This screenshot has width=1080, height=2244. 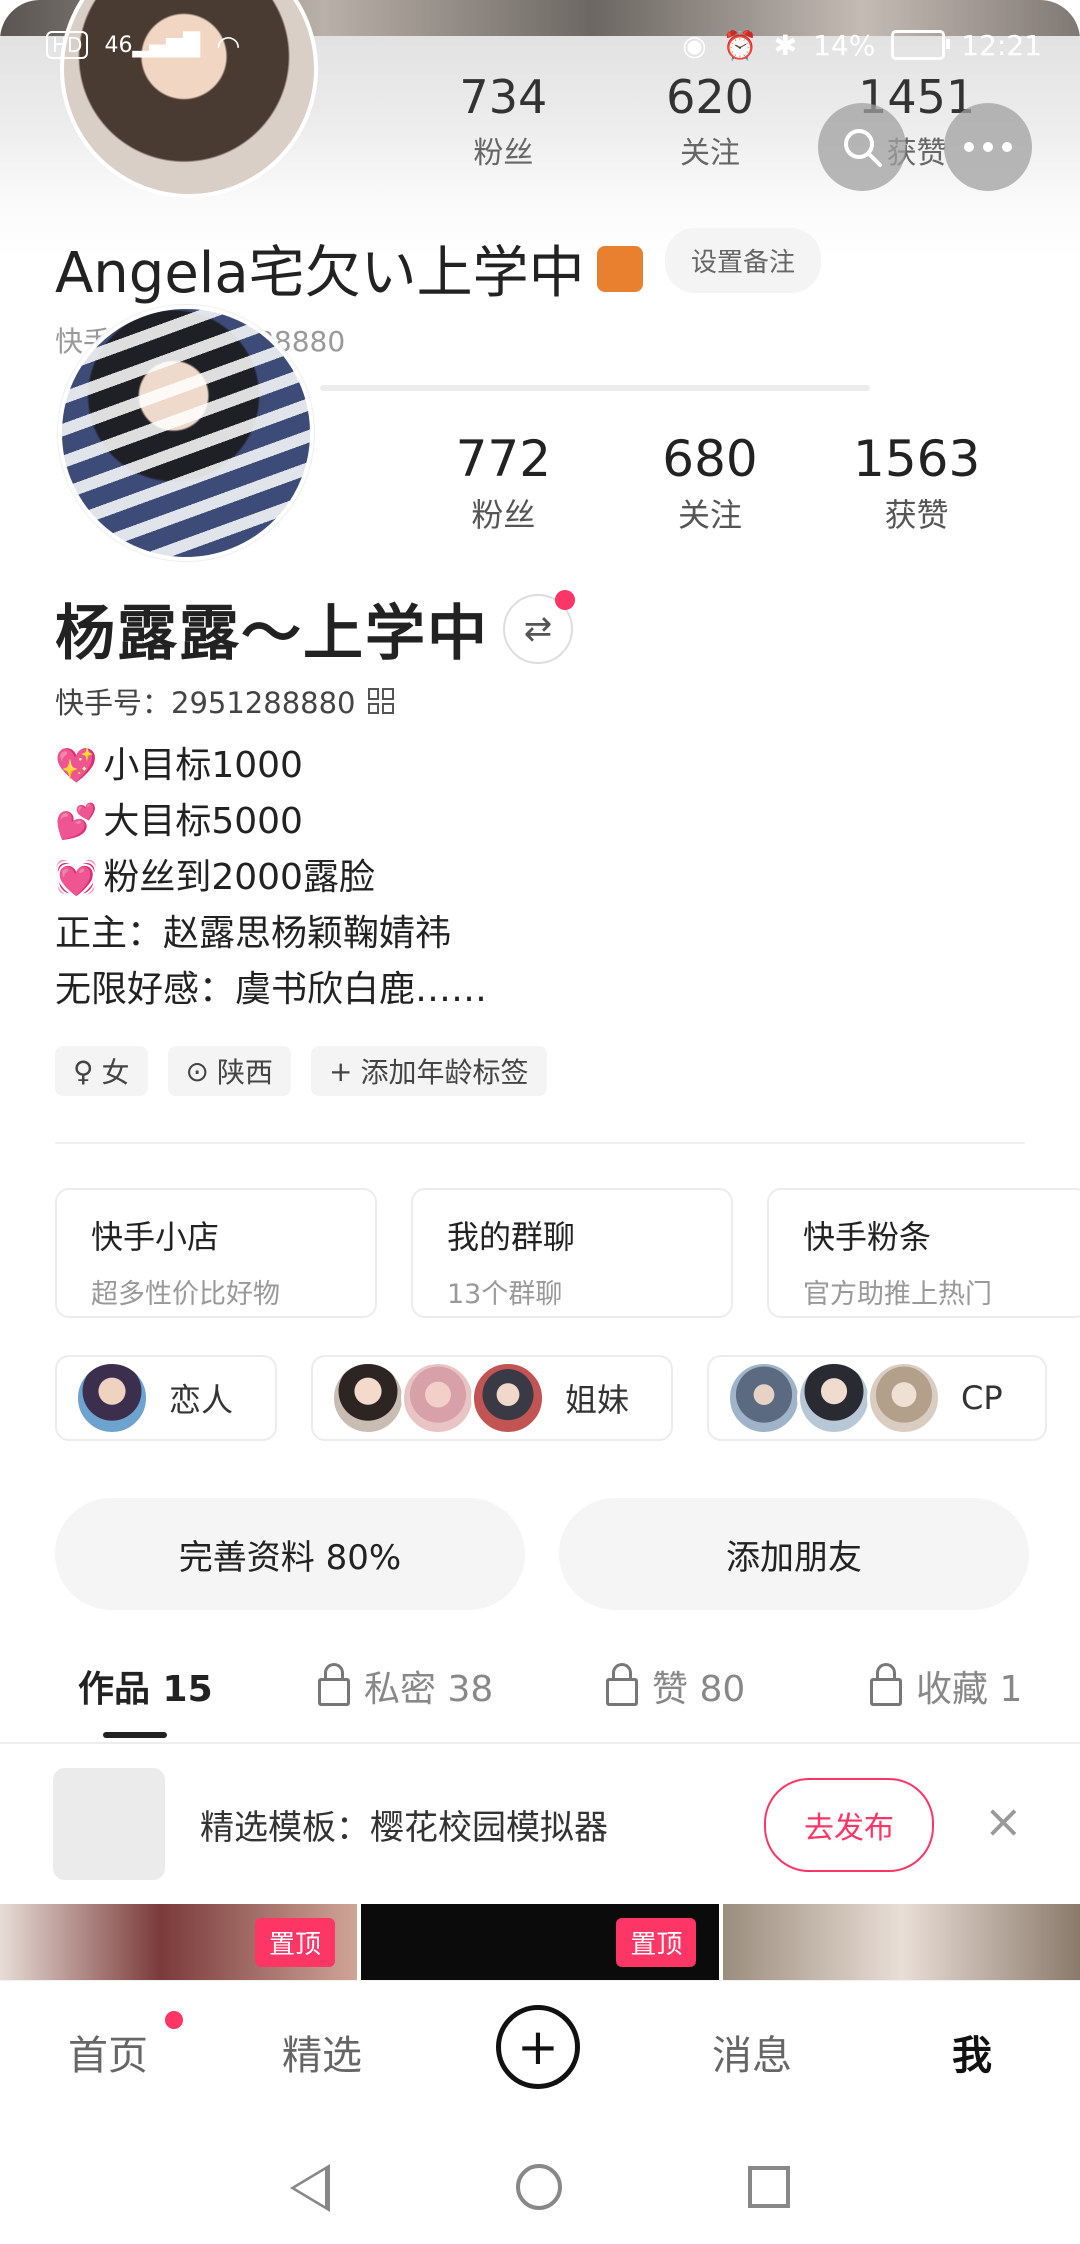 I want to click on home-icon, so click(x=539, y=2187).